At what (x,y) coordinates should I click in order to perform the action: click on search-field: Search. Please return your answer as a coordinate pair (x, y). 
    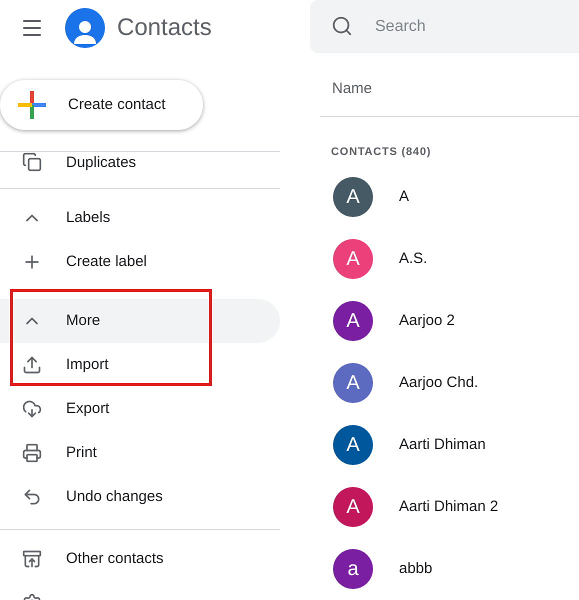
    Looking at the image, I should click on (444, 26).